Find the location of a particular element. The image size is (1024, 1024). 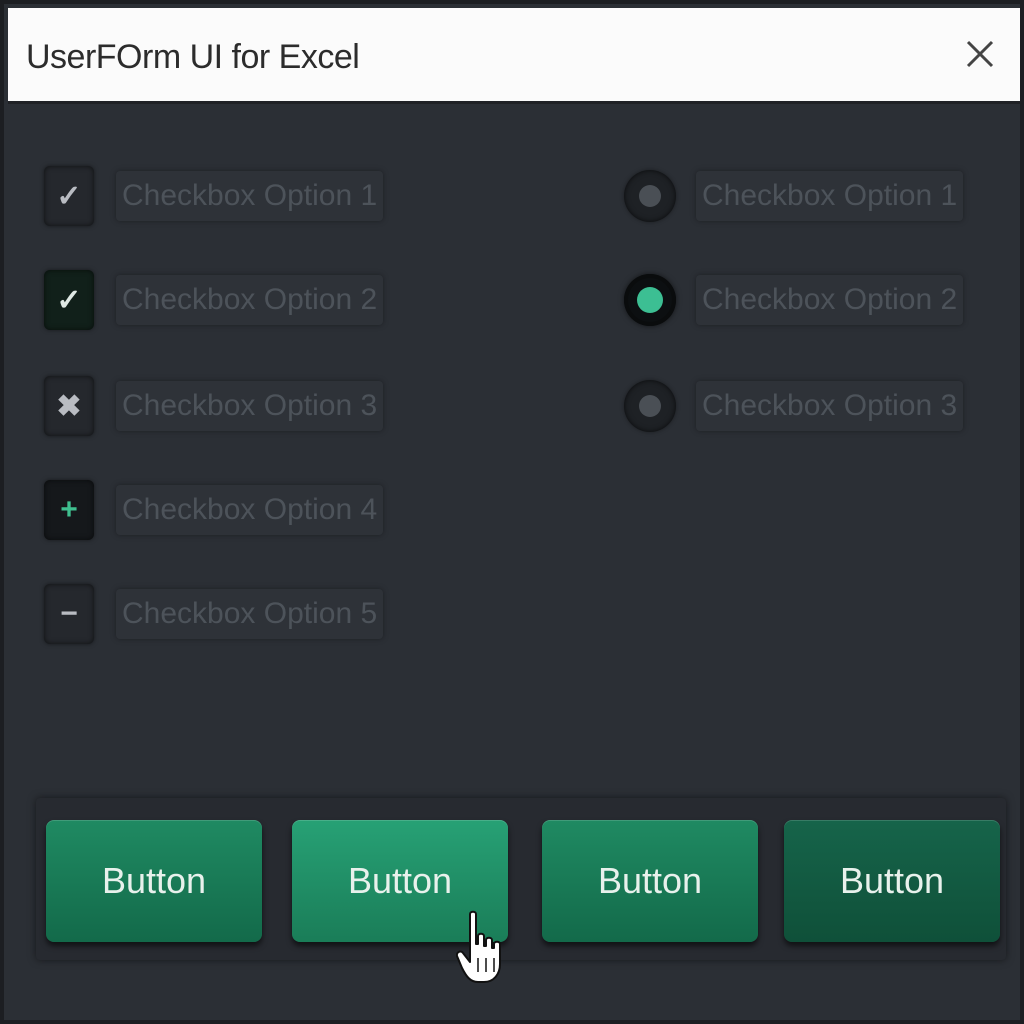

plus-icon: + is located at coordinates (69, 510).